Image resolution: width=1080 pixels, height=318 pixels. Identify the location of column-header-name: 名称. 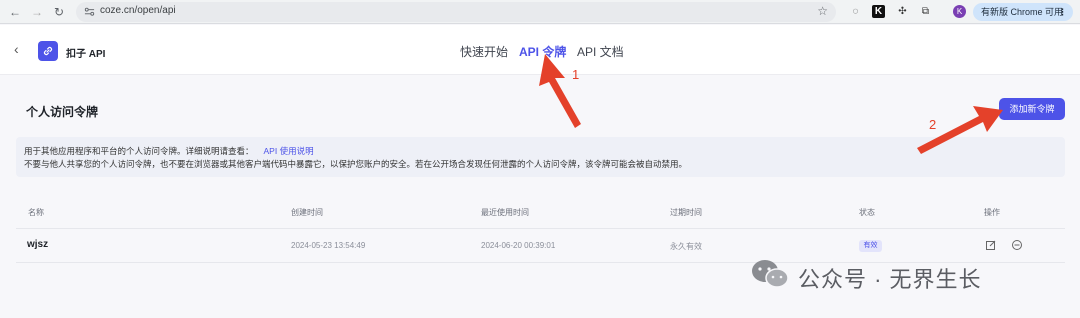
(36, 212).